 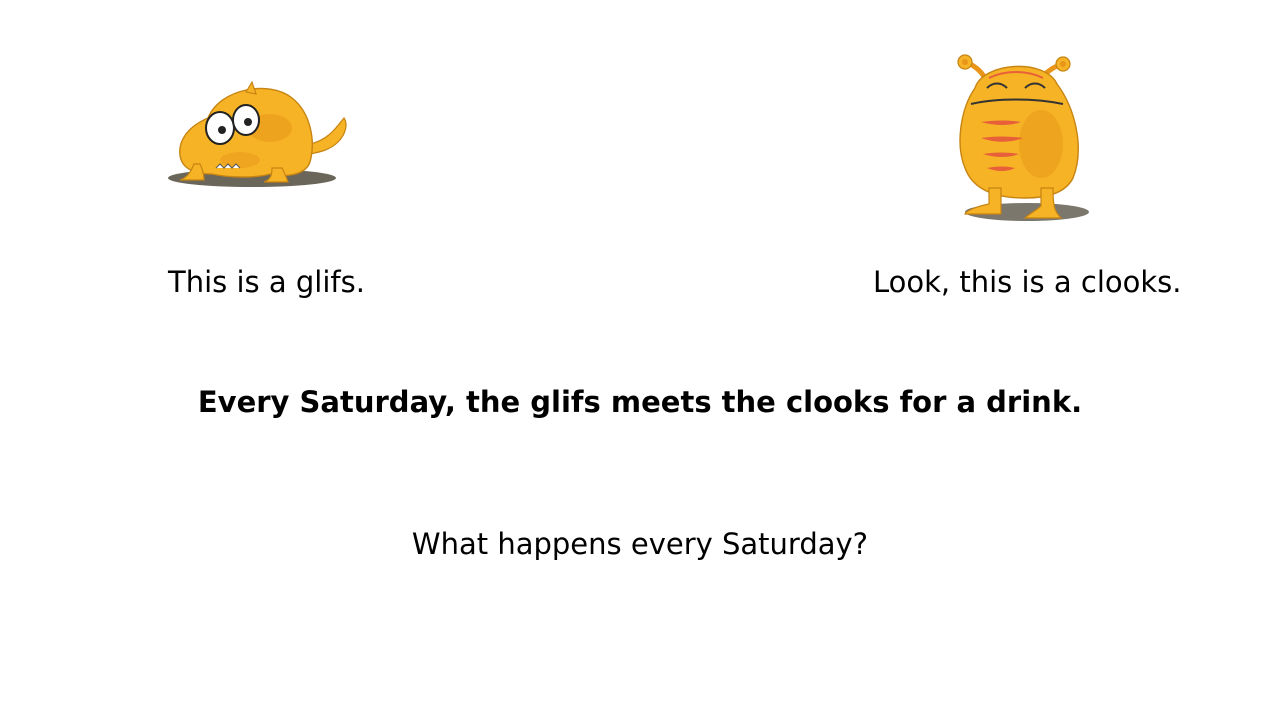 What do you see at coordinates (266, 282) in the screenshot?
I see `glifs-caption: This is a glifs.` at bounding box center [266, 282].